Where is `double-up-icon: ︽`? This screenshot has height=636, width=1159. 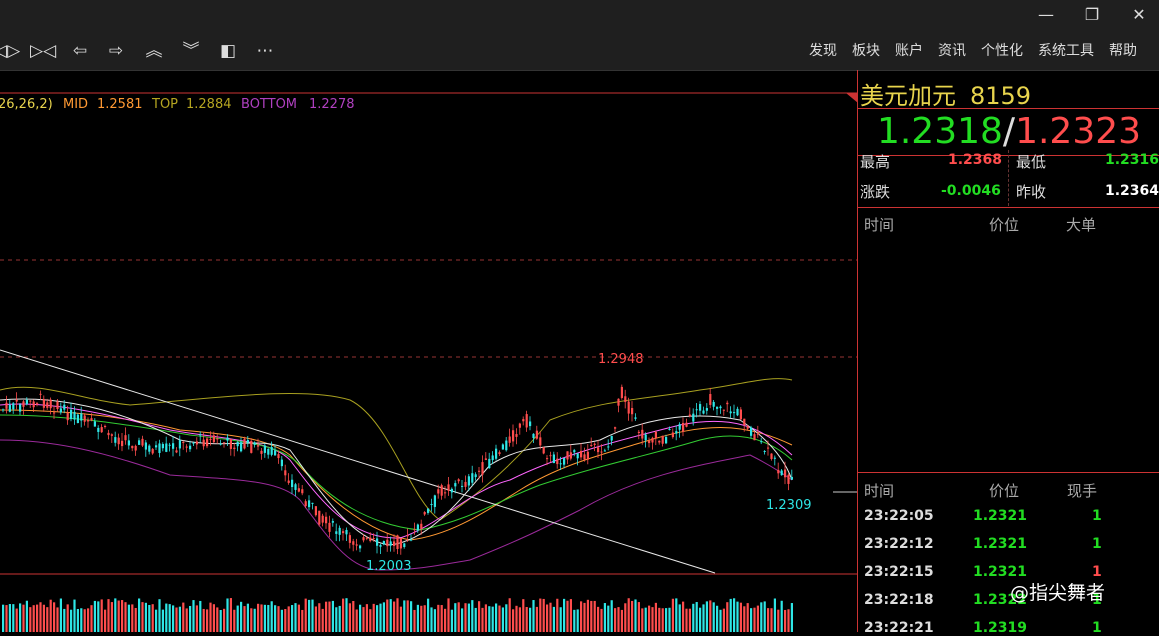 double-up-icon: ︽ is located at coordinates (154, 51).